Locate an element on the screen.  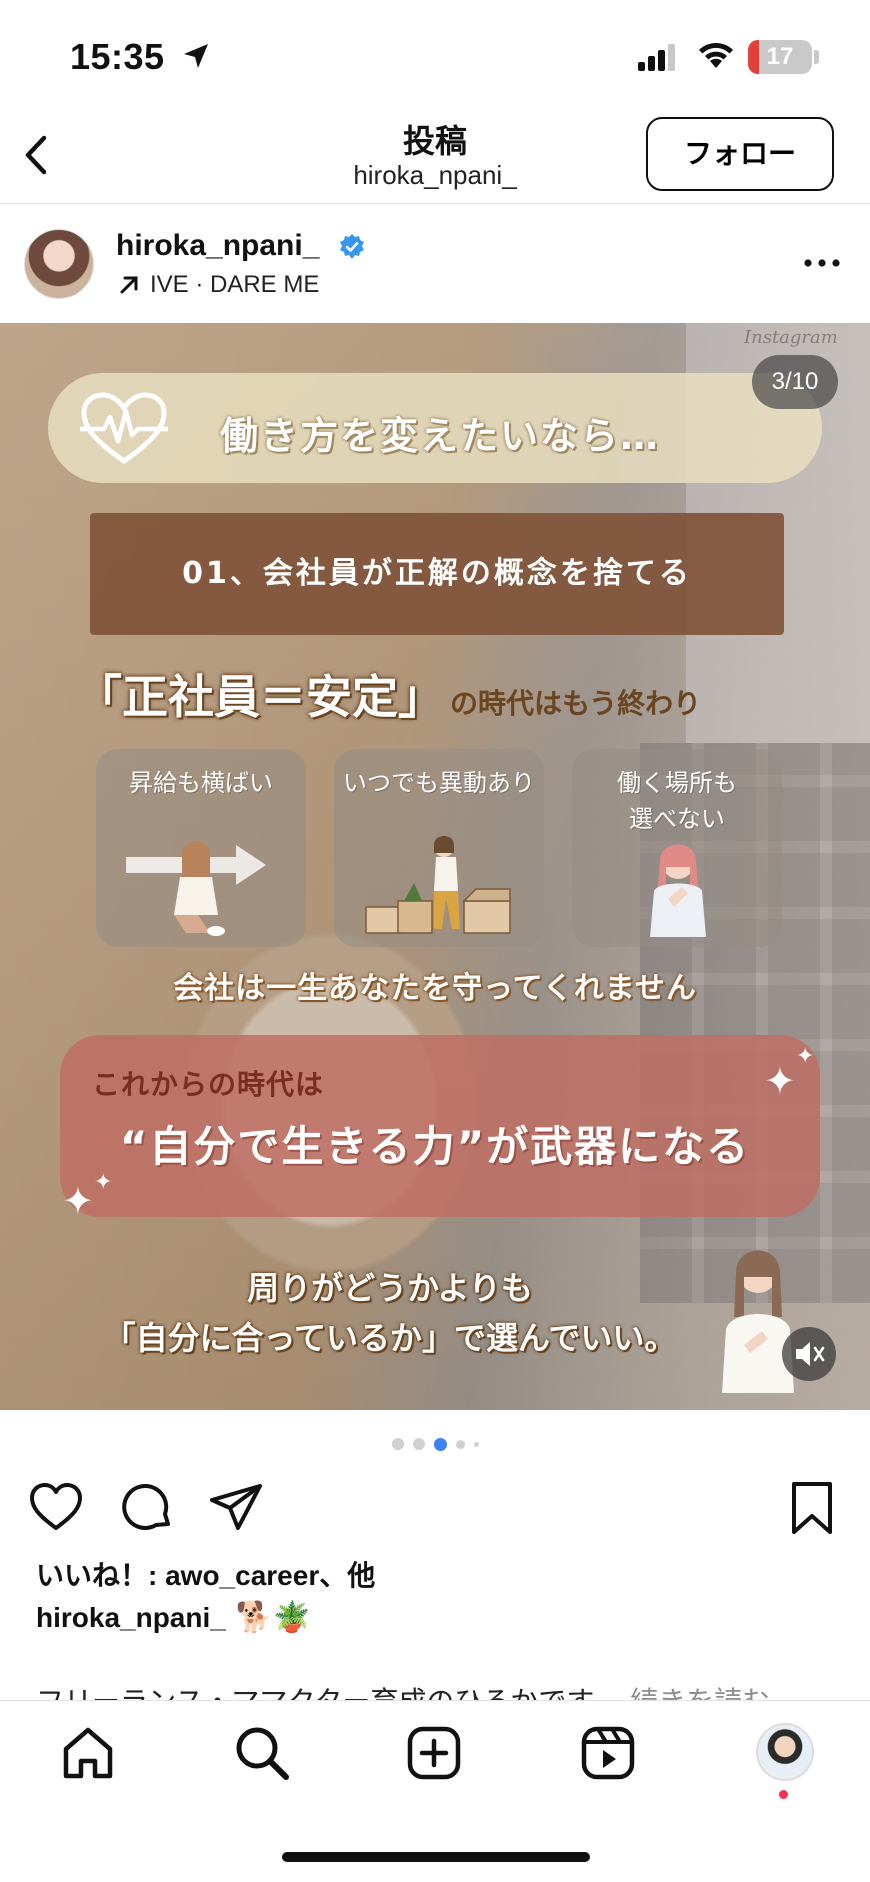
post-header: hiroka_npani_ IVE · DARE ME is located at coordinates (435, 264).